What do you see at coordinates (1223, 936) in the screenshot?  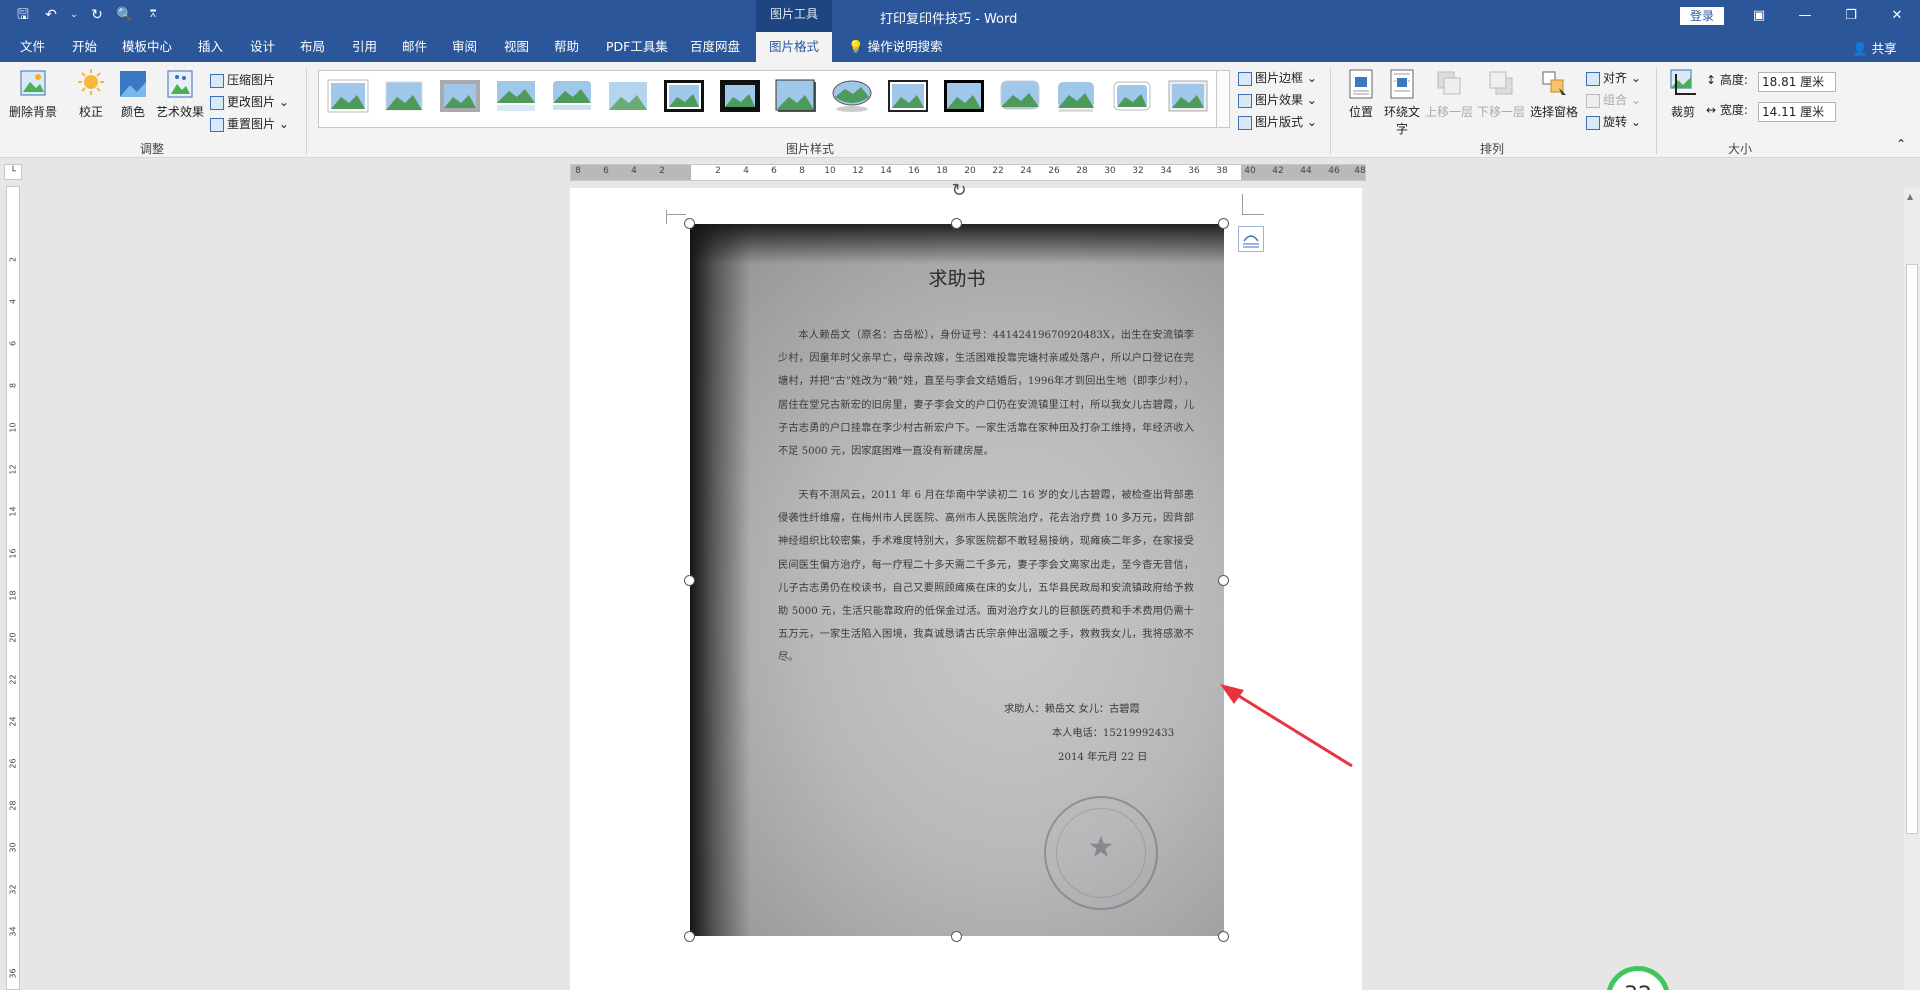 I see `resize-handle-bottom-right` at bounding box center [1223, 936].